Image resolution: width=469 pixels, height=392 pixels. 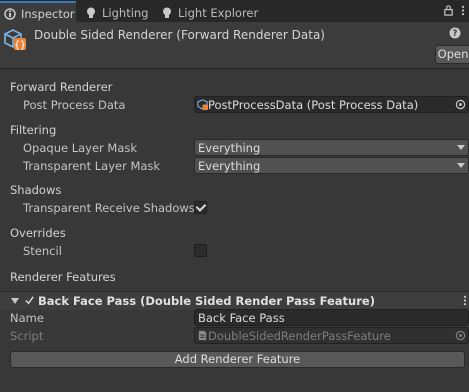 I want to click on check-icon, so click(x=29, y=300).